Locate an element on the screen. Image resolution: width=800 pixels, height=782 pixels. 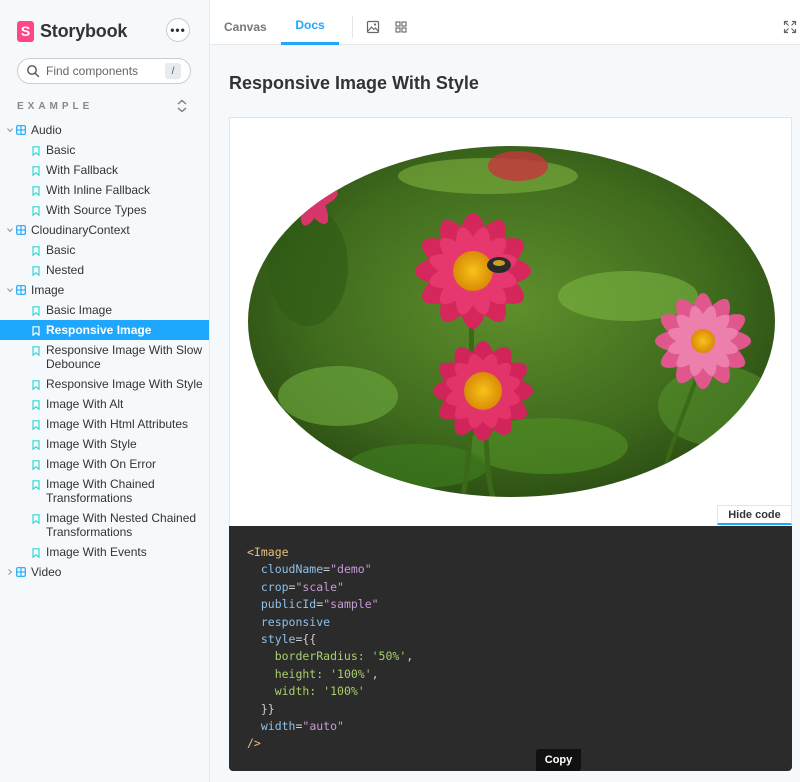
tree-story: With Source Types is located at coordinates (104, 210).